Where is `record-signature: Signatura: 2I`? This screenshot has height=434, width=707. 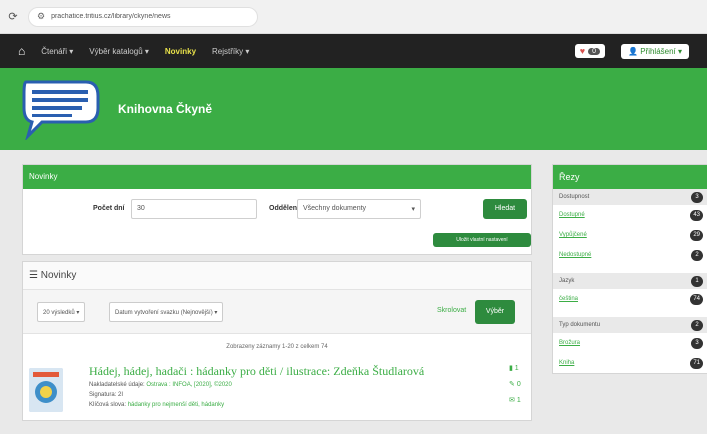
record-signature: Signatura: 2I is located at coordinates (106, 395).